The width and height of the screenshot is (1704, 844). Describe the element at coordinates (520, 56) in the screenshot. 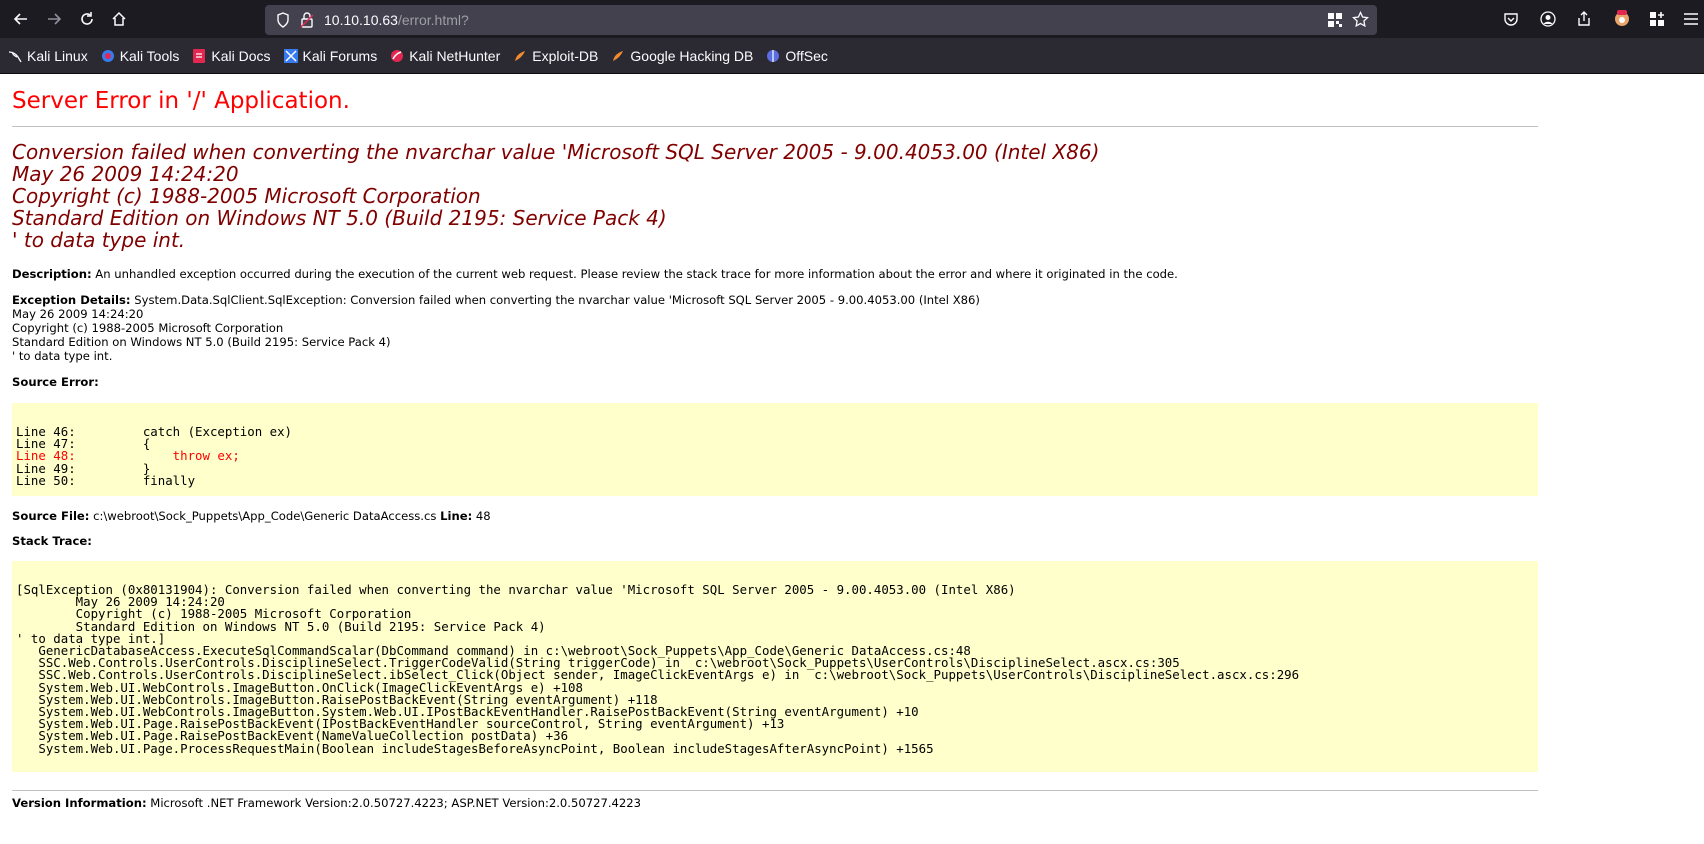

I see `exploit-db-icon` at that location.